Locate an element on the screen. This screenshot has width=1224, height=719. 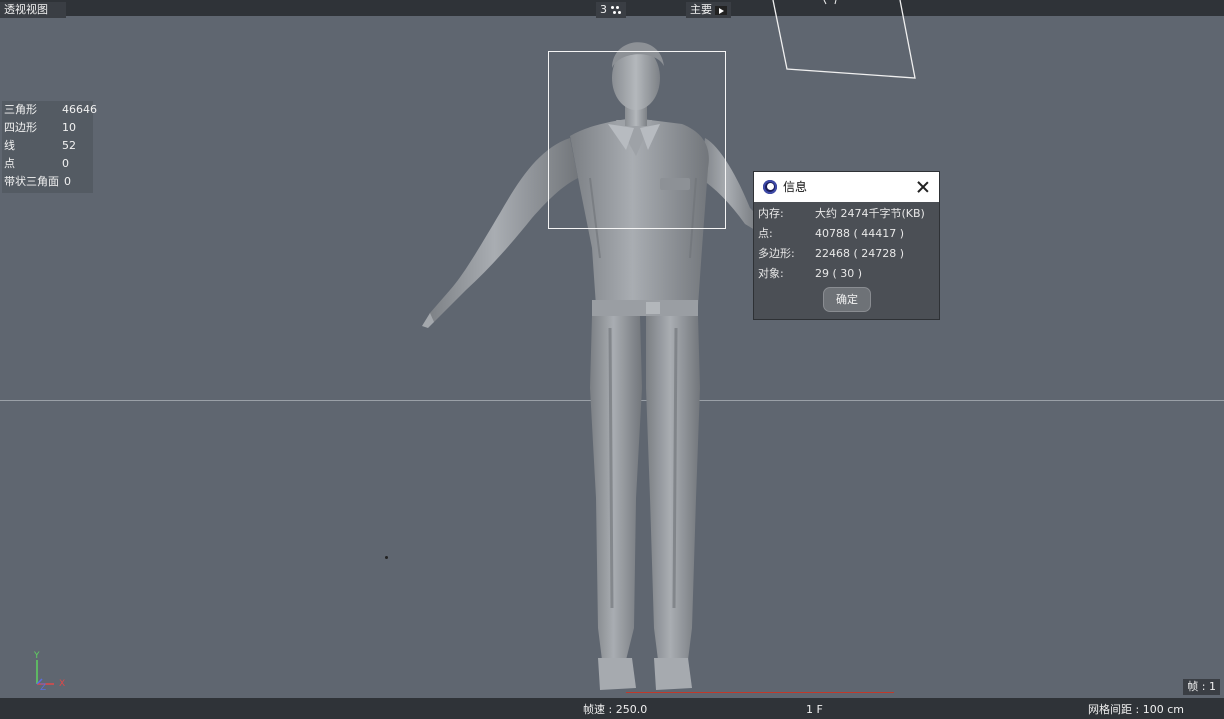
ok-button: 确定 is located at coordinates (847, 299).